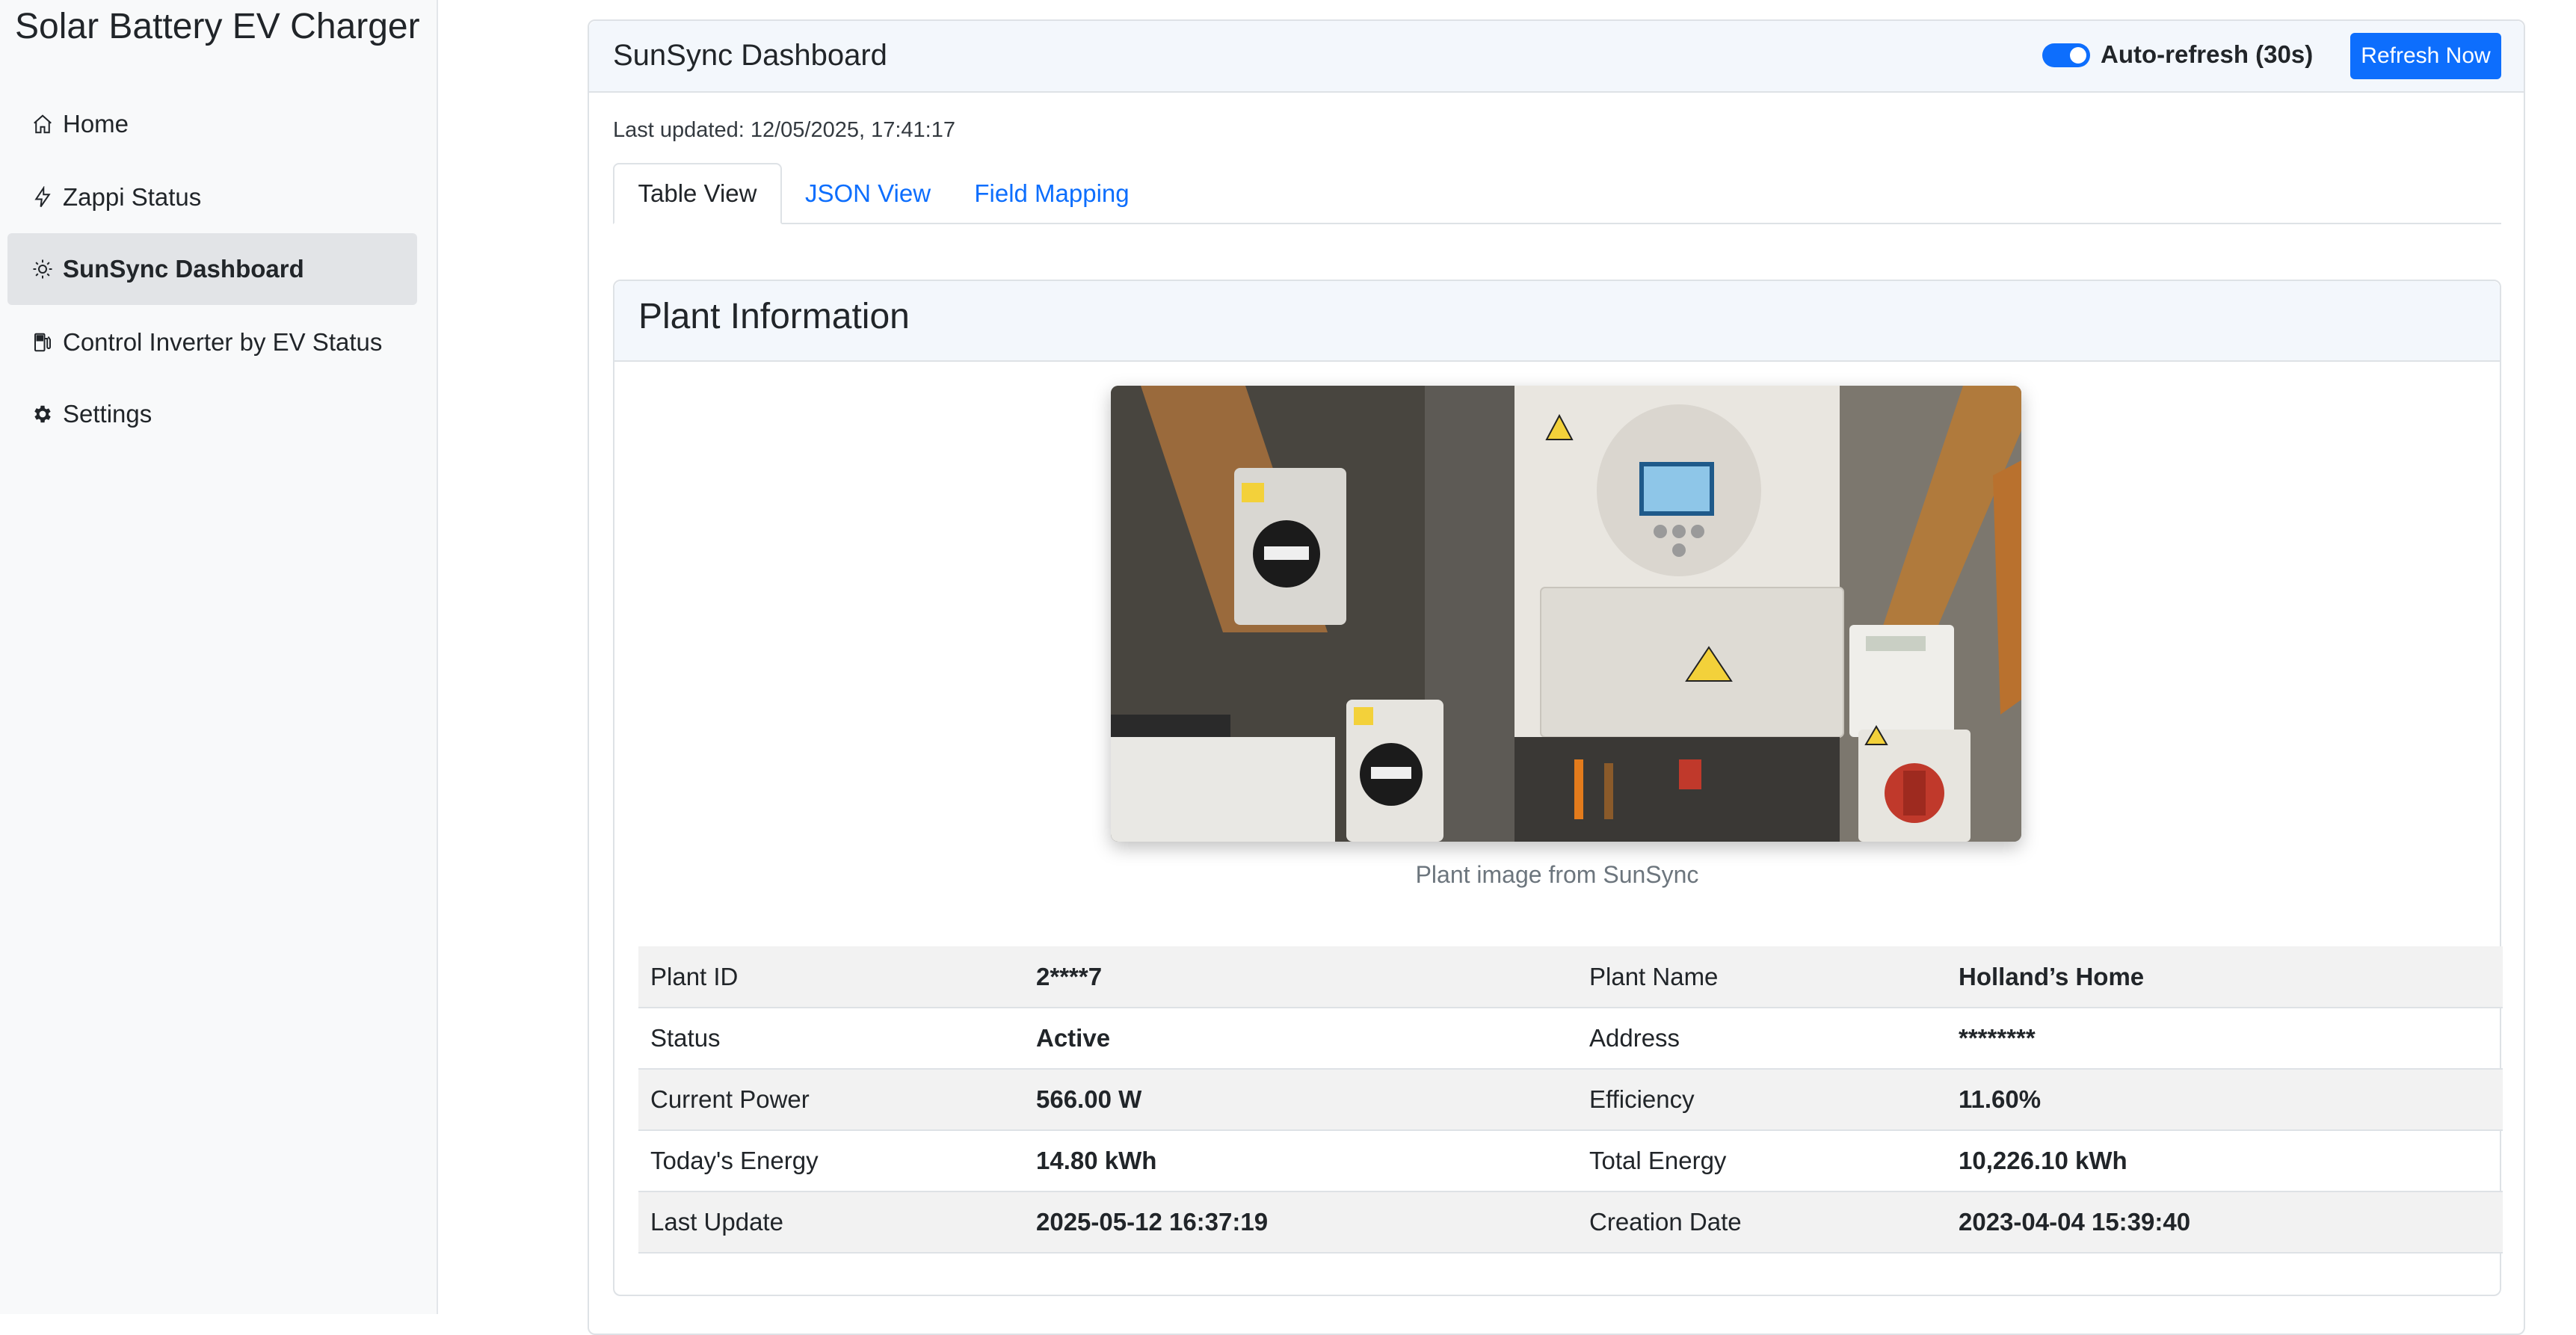 This screenshot has width=2576, height=1335. What do you see at coordinates (1073, 1038) in the screenshot?
I see `status-value: Active` at bounding box center [1073, 1038].